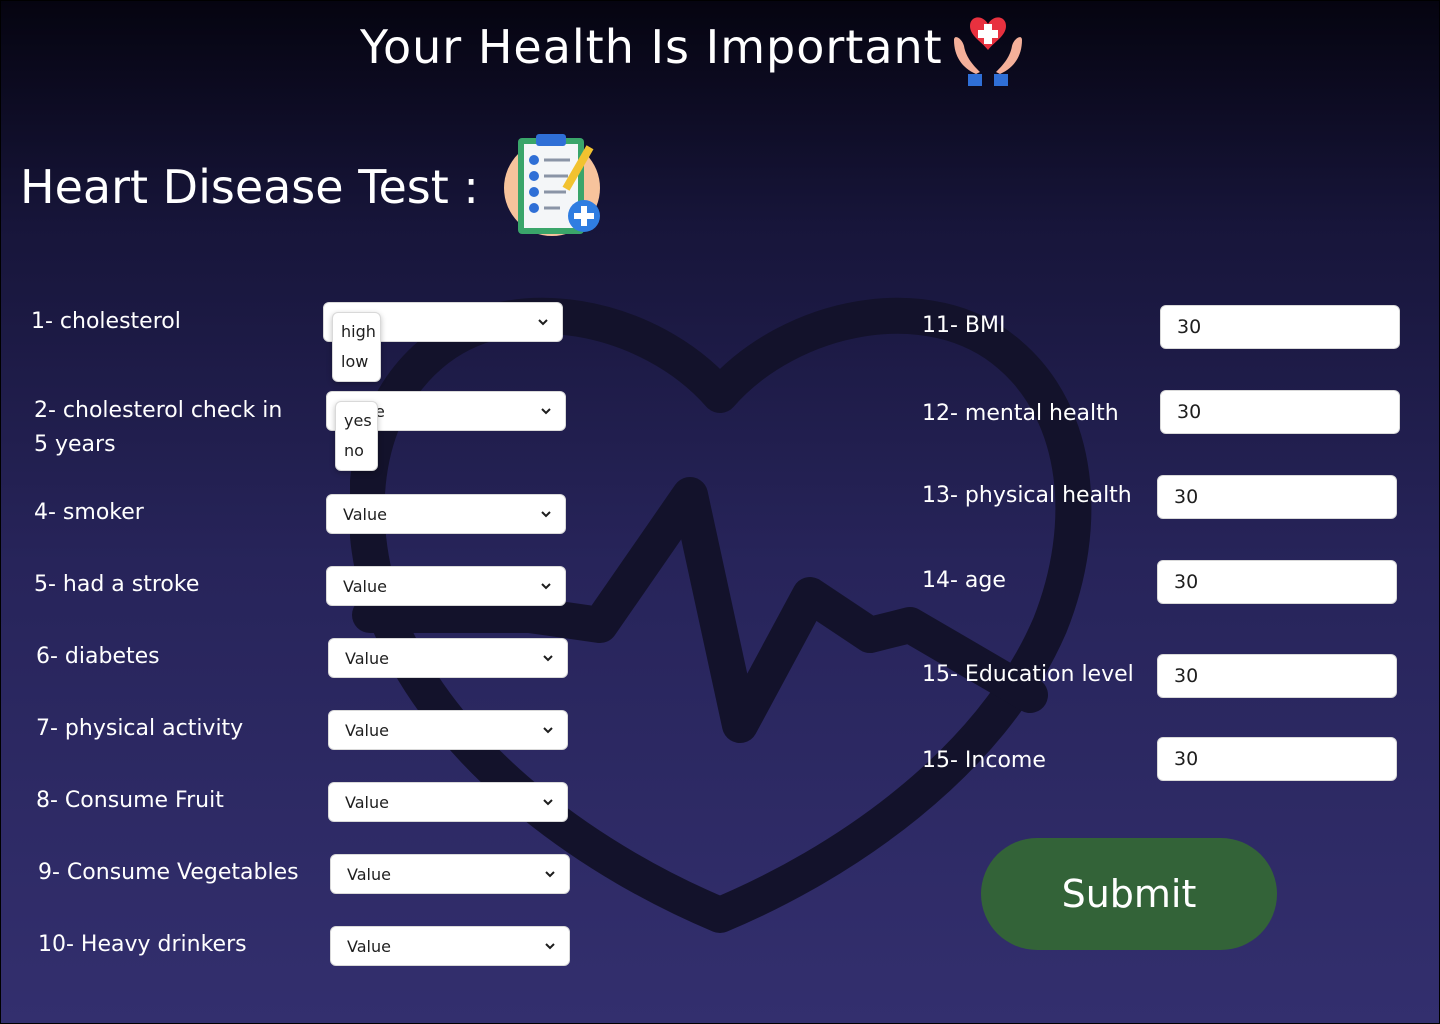 This screenshot has width=1440, height=1024. What do you see at coordinates (964, 325) in the screenshot?
I see `label-bmi: 11- BMI` at bounding box center [964, 325].